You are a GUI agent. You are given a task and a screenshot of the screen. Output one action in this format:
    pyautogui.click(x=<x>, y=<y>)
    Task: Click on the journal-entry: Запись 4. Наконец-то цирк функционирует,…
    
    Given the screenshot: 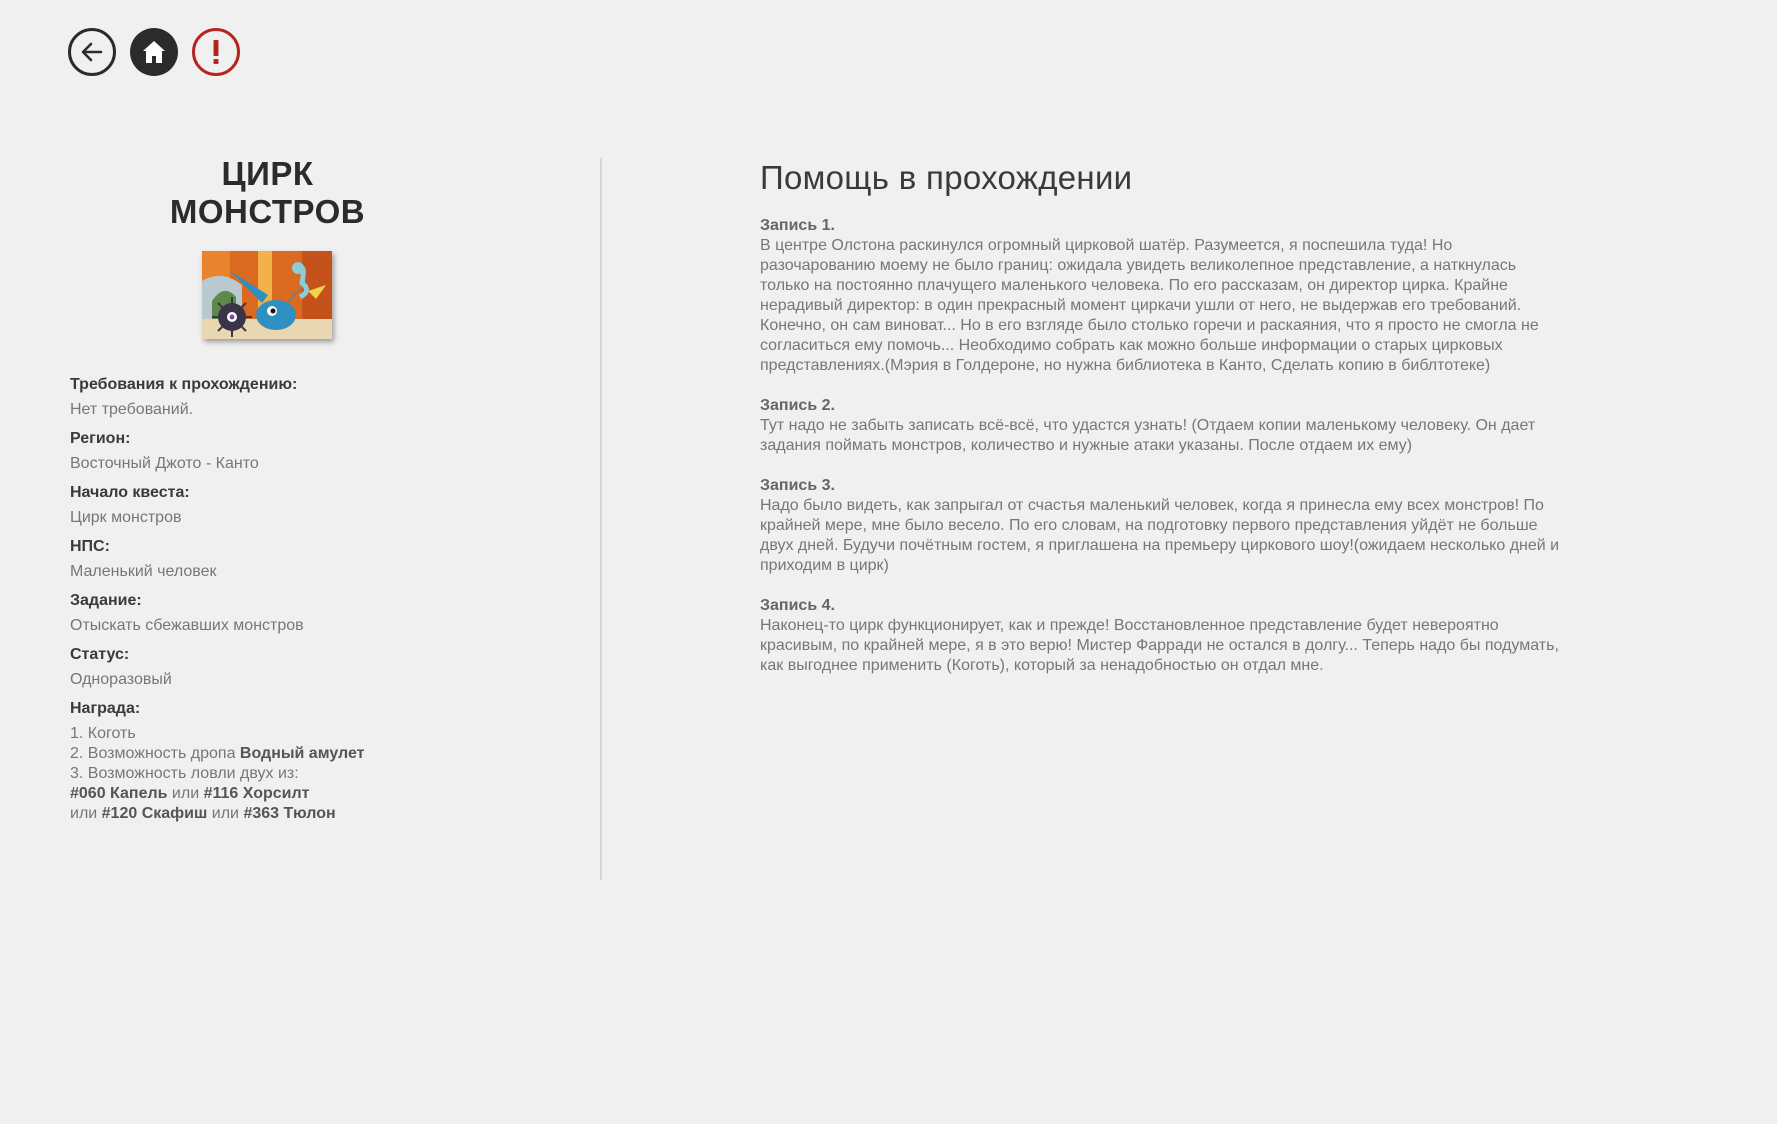 What is the action you would take?
    pyautogui.click(x=1162, y=636)
    